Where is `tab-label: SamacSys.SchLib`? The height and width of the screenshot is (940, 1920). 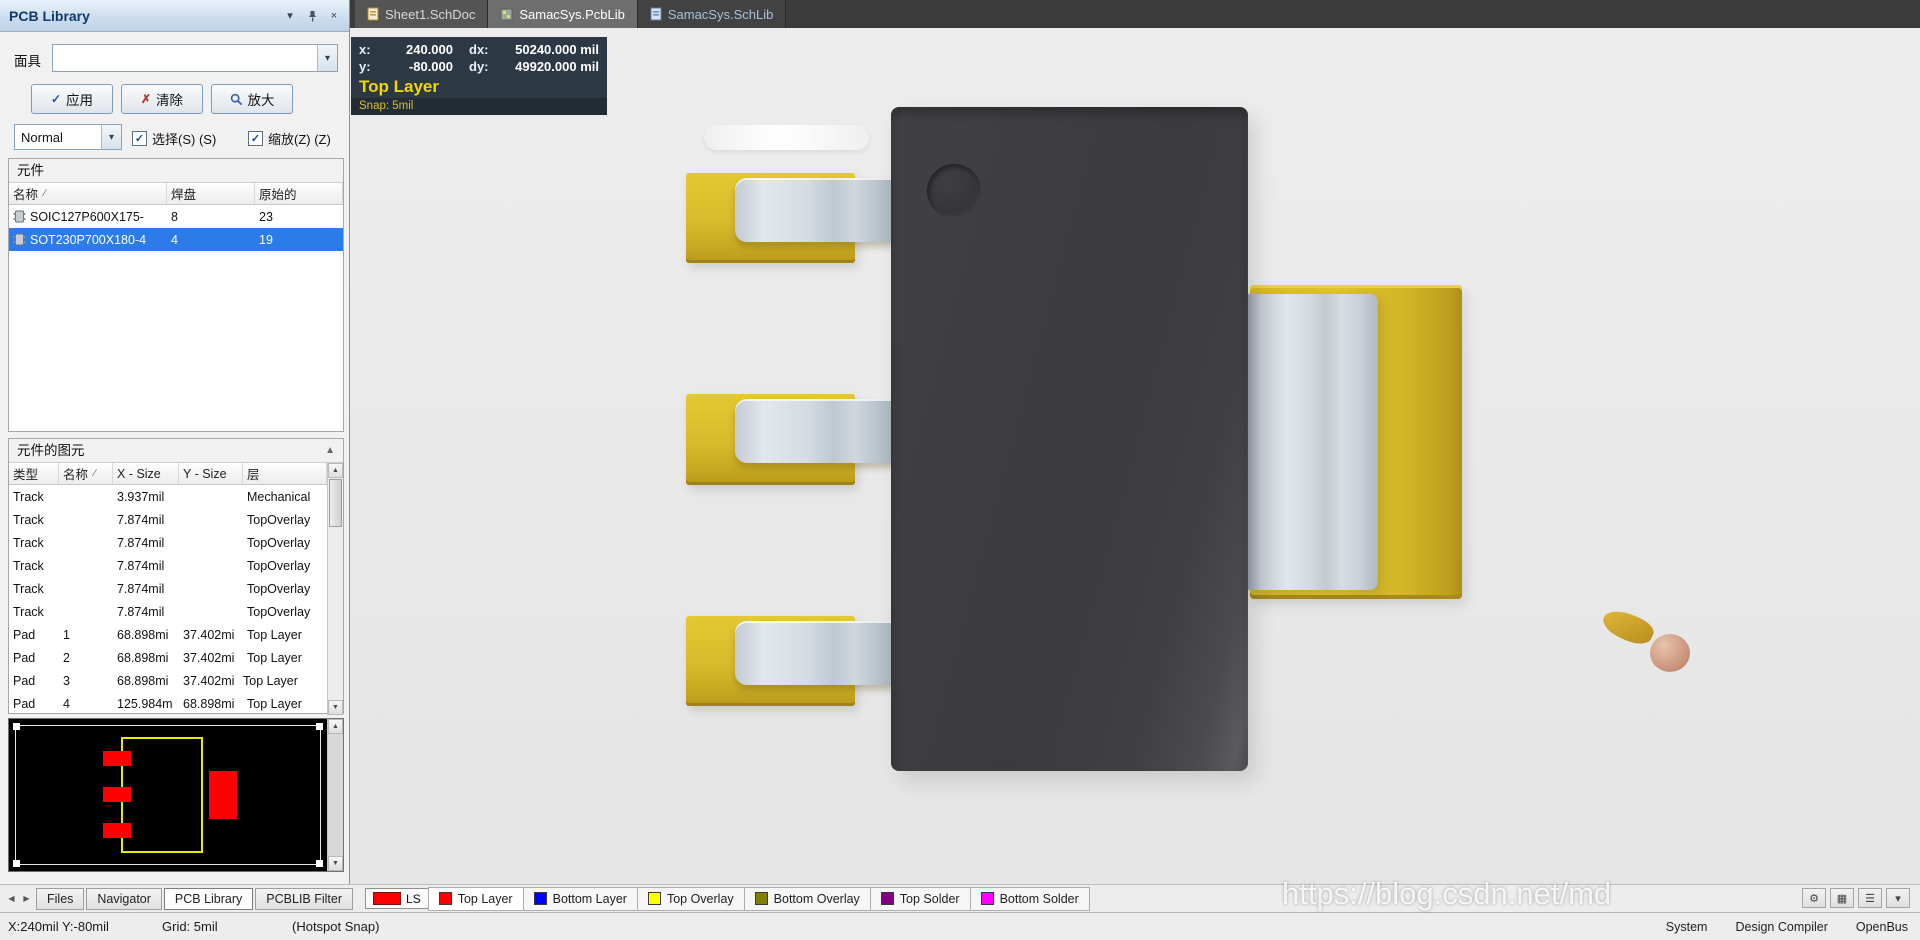
tab-label: SamacSys.SchLib is located at coordinates (720, 14).